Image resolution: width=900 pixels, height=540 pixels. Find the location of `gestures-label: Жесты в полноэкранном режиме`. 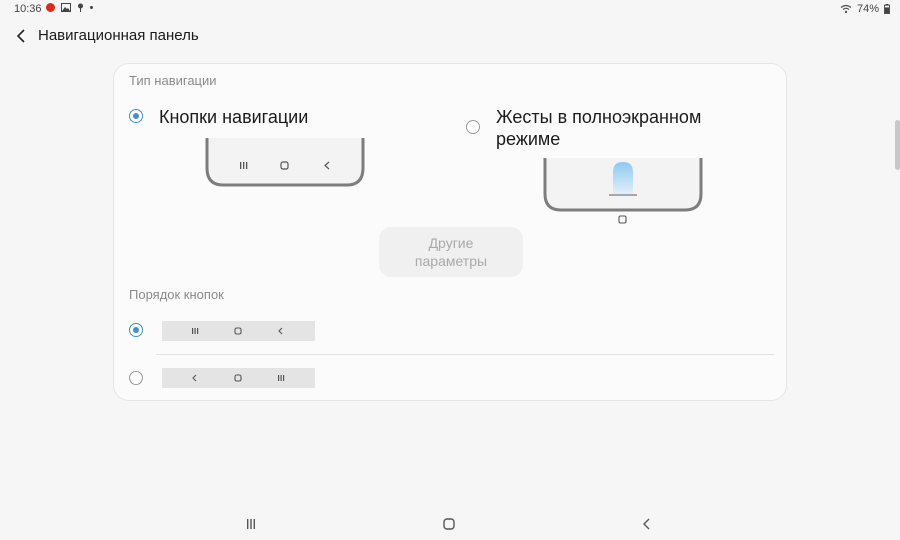

gestures-label: Жесты в полноэкранном режиме is located at coordinates (598, 128).